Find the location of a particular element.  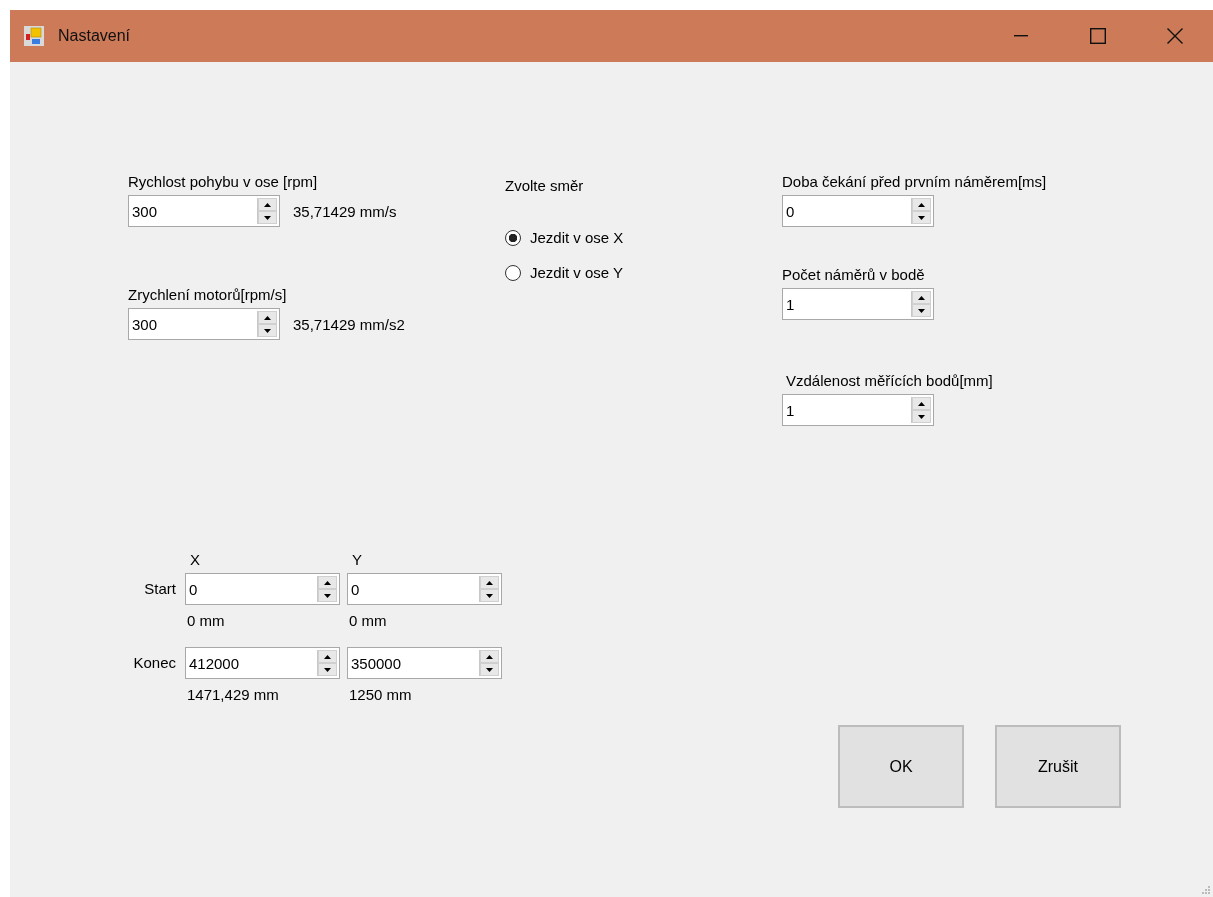

resize-grip-icon is located at coordinates (1206, 890).